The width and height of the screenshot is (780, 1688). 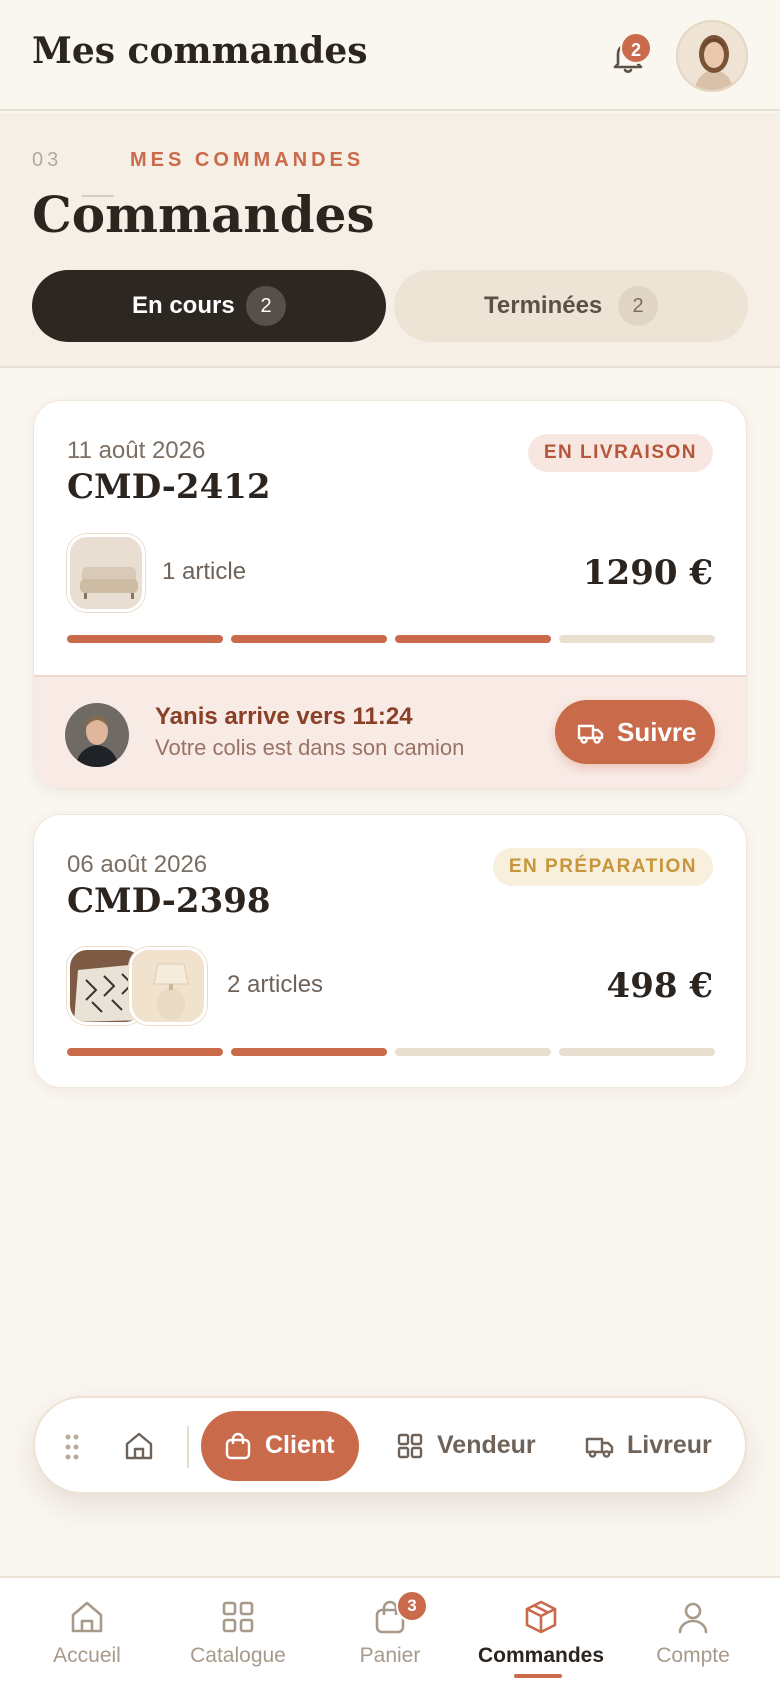 What do you see at coordinates (136, 450) in the screenshot?
I see `order-date: 11 août 2026` at bounding box center [136, 450].